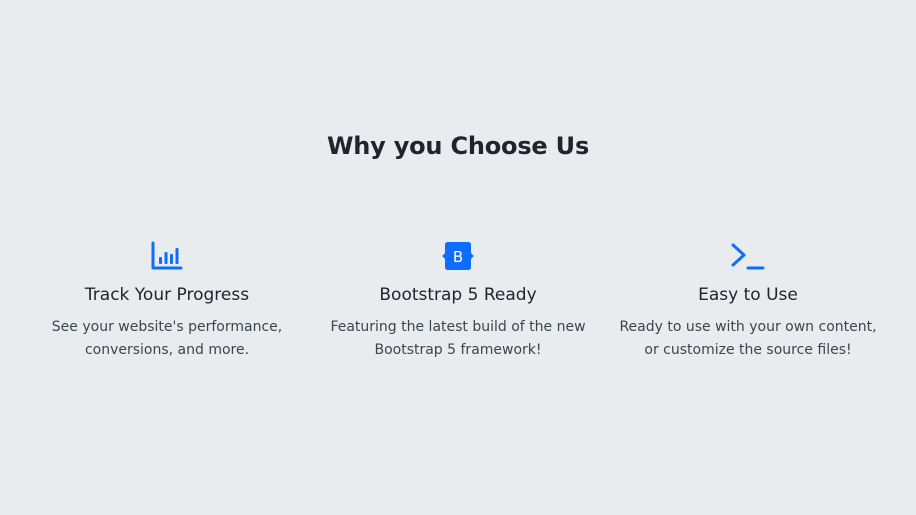  What do you see at coordinates (167, 327) in the screenshot?
I see `feature-description-line: See your website's performance,` at bounding box center [167, 327].